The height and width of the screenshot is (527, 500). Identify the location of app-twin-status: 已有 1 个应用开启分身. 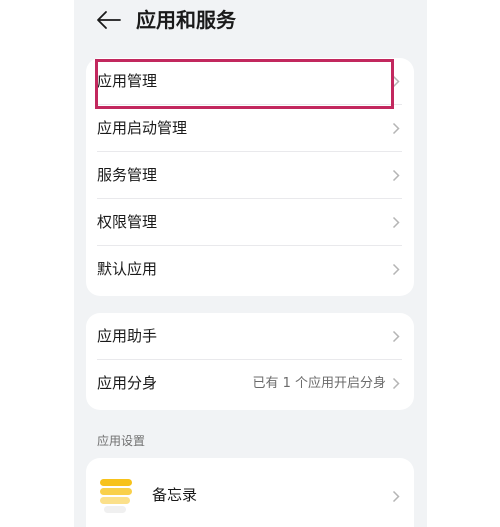
(319, 383).